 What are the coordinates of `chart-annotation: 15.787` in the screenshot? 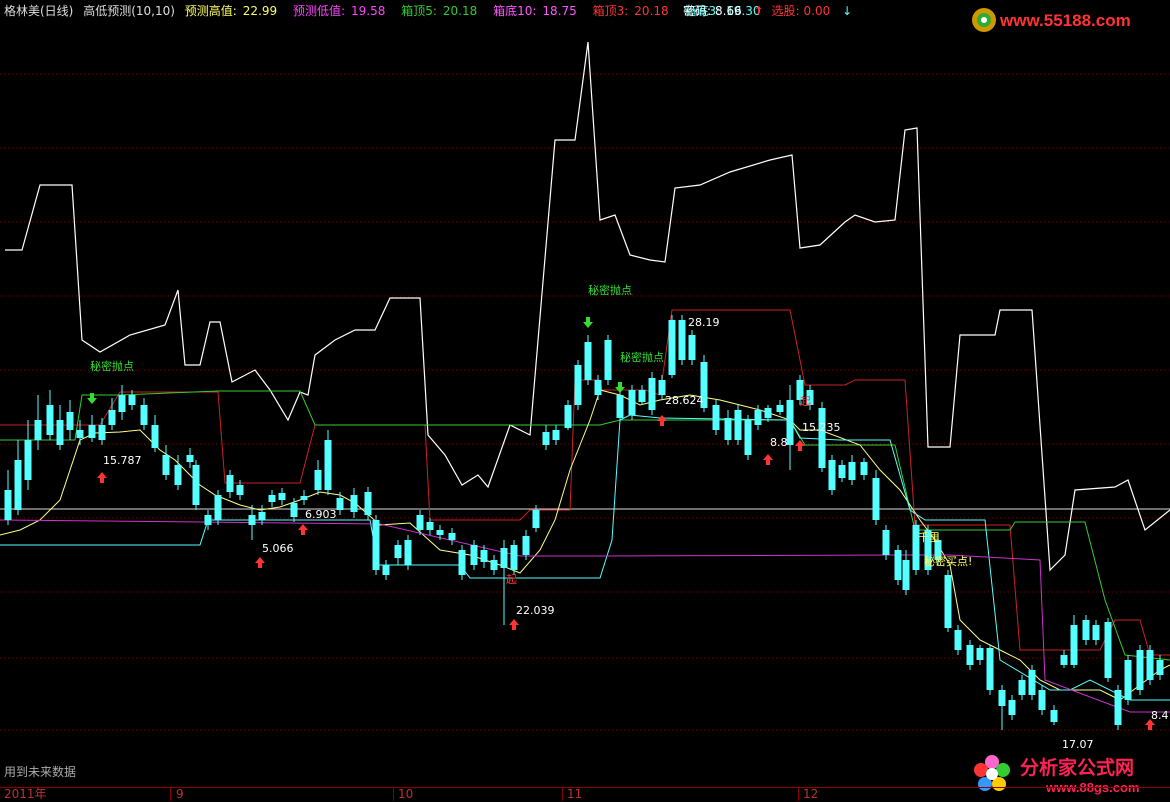 It's located at (122, 460).